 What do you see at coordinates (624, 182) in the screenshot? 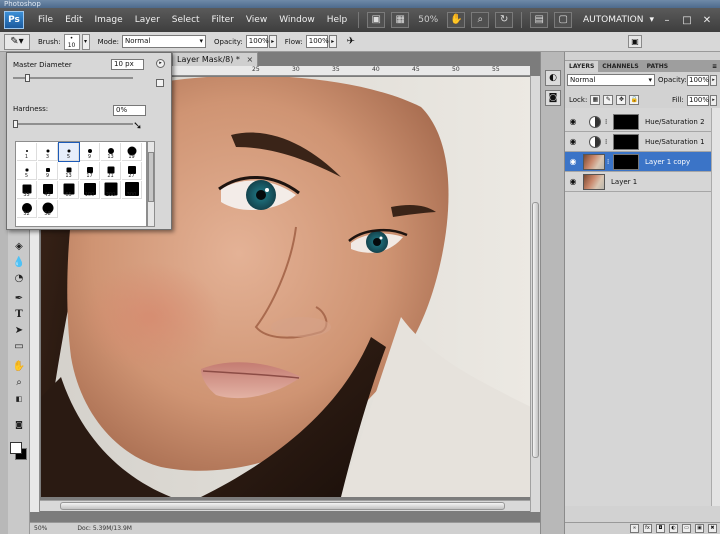
I see `layer-name: Layer 1` at bounding box center [624, 182].